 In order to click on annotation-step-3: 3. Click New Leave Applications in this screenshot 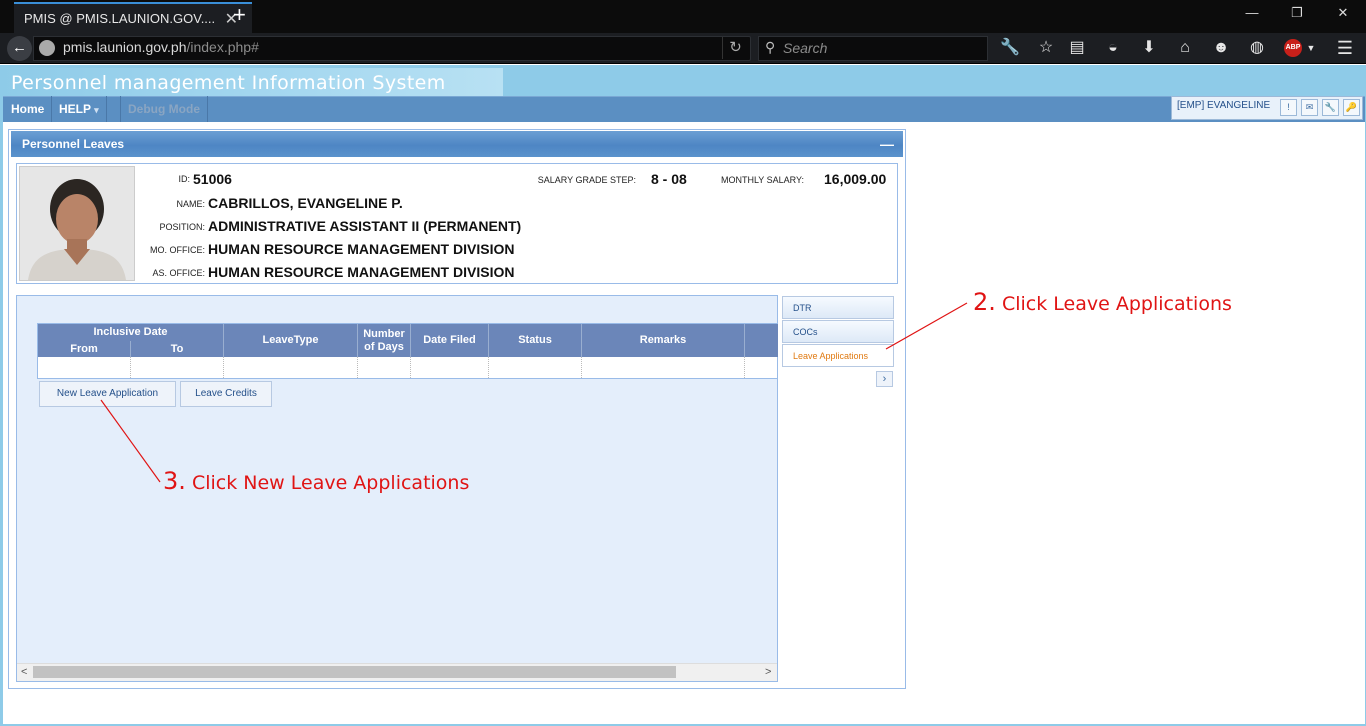, I will do `click(316, 481)`.